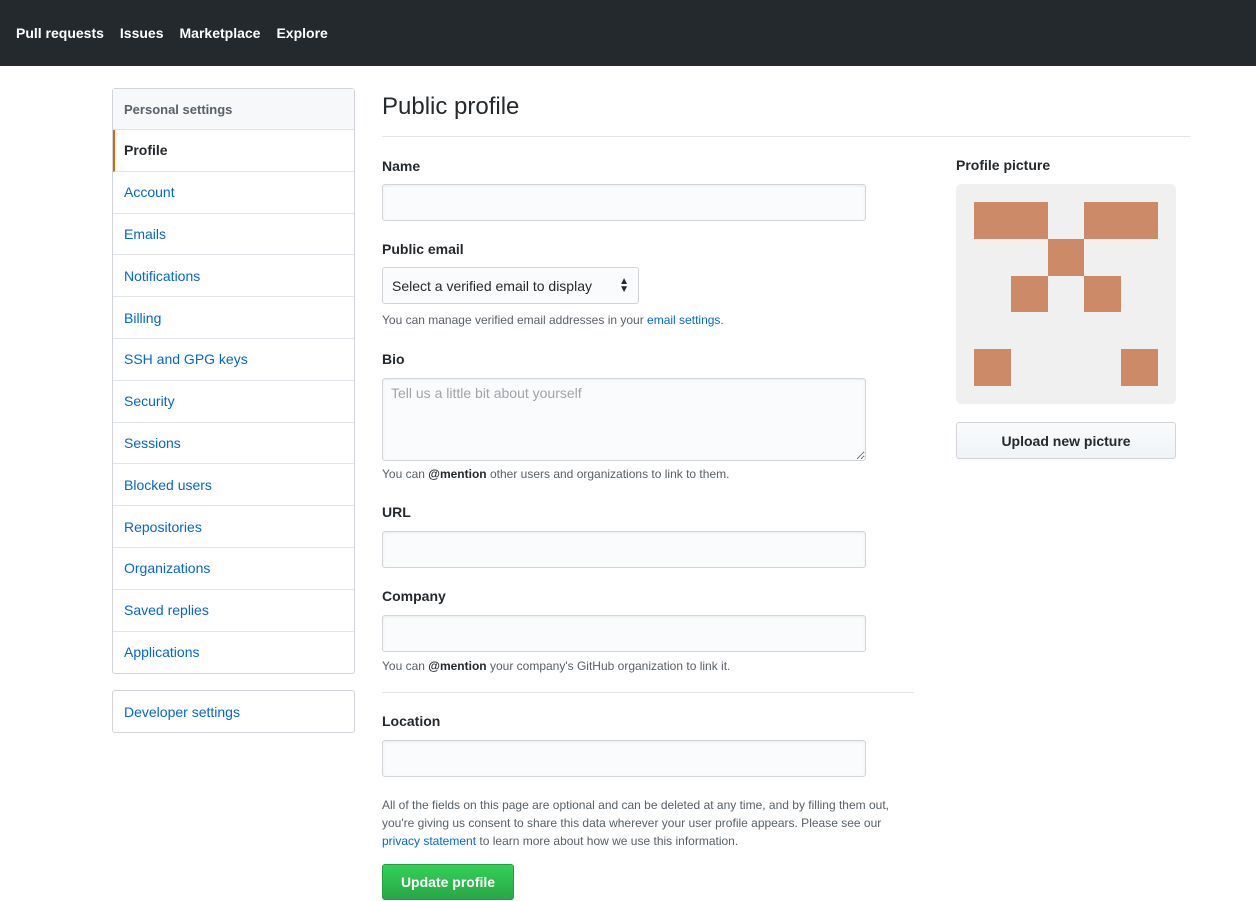 The image size is (1256, 901). What do you see at coordinates (233, 444) in the screenshot?
I see `sidebar-item-sessions: Sessions` at bounding box center [233, 444].